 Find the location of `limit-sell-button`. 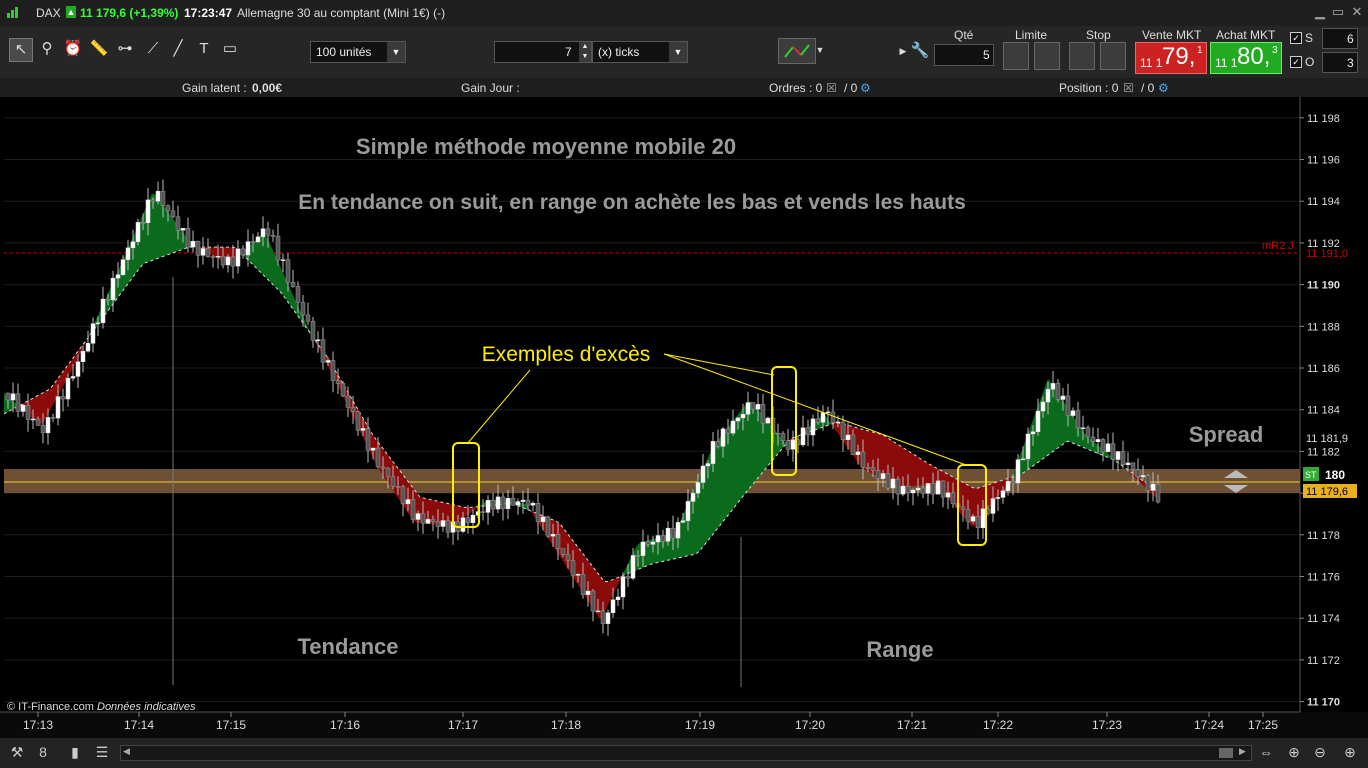

limit-sell-button is located at coordinates (1047, 56).